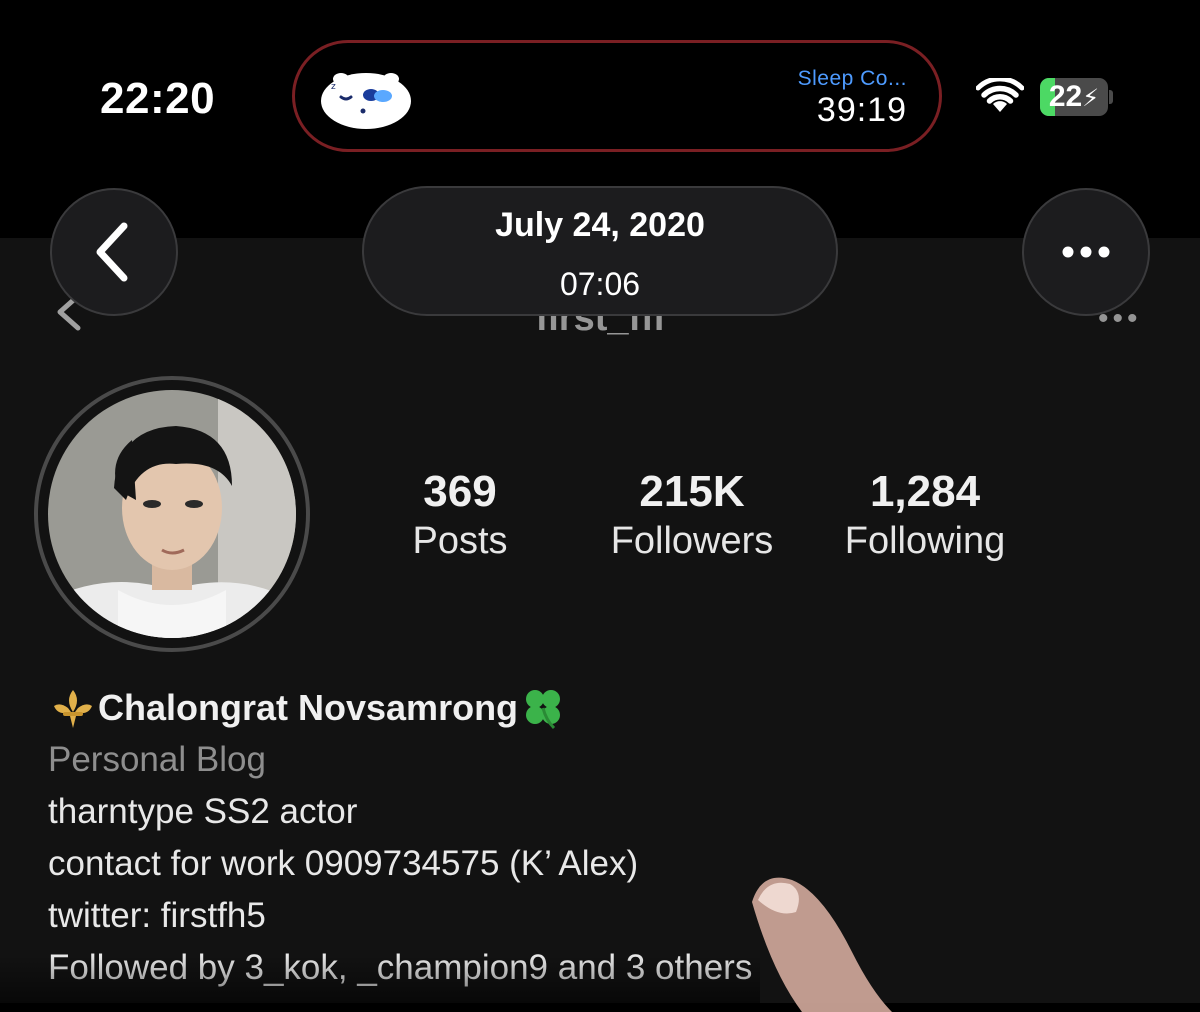 The height and width of the screenshot is (1012, 1200). I want to click on posts-label: Posts, so click(460, 541).